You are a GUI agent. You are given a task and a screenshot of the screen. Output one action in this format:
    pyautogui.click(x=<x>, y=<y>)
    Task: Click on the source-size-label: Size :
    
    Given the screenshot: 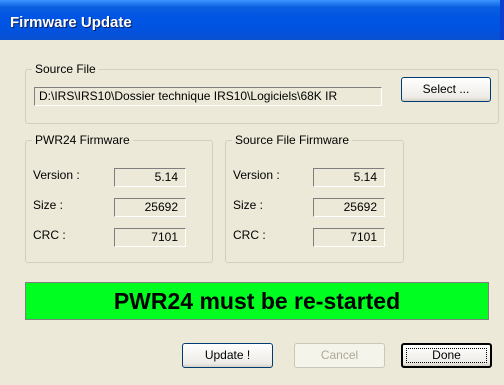 What is the action you would take?
    pyautogui.click(x=248, y=205)
    